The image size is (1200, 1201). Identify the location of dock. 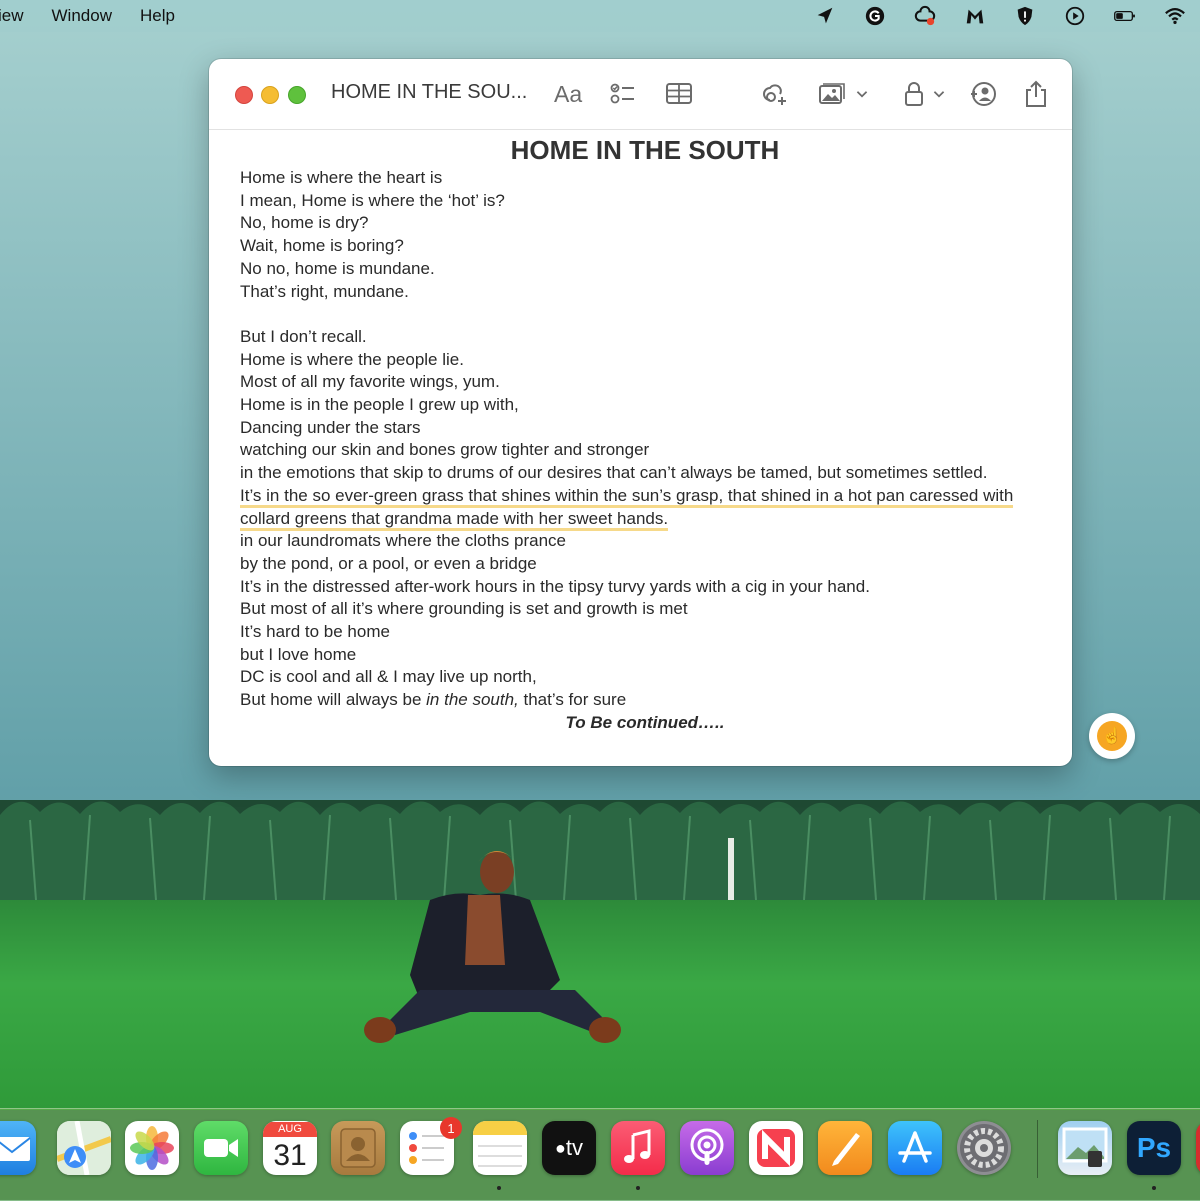
(600, 1154).